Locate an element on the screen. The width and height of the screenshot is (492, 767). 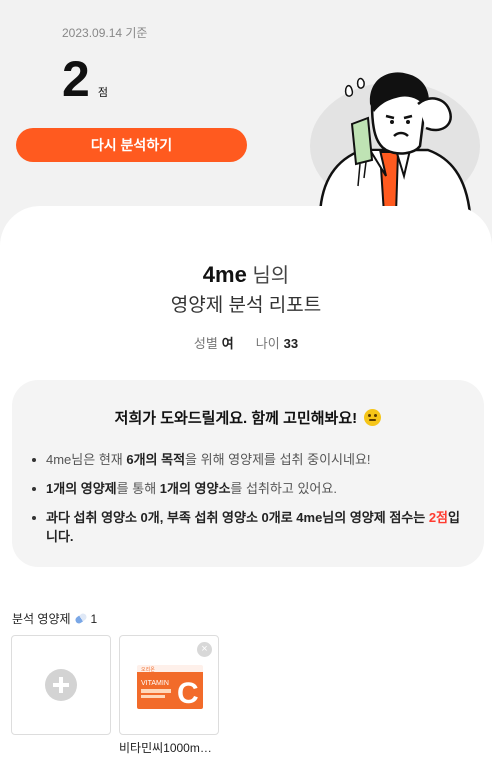
purpose-count: 6개의 목적 is located at coordinates (156, 459).